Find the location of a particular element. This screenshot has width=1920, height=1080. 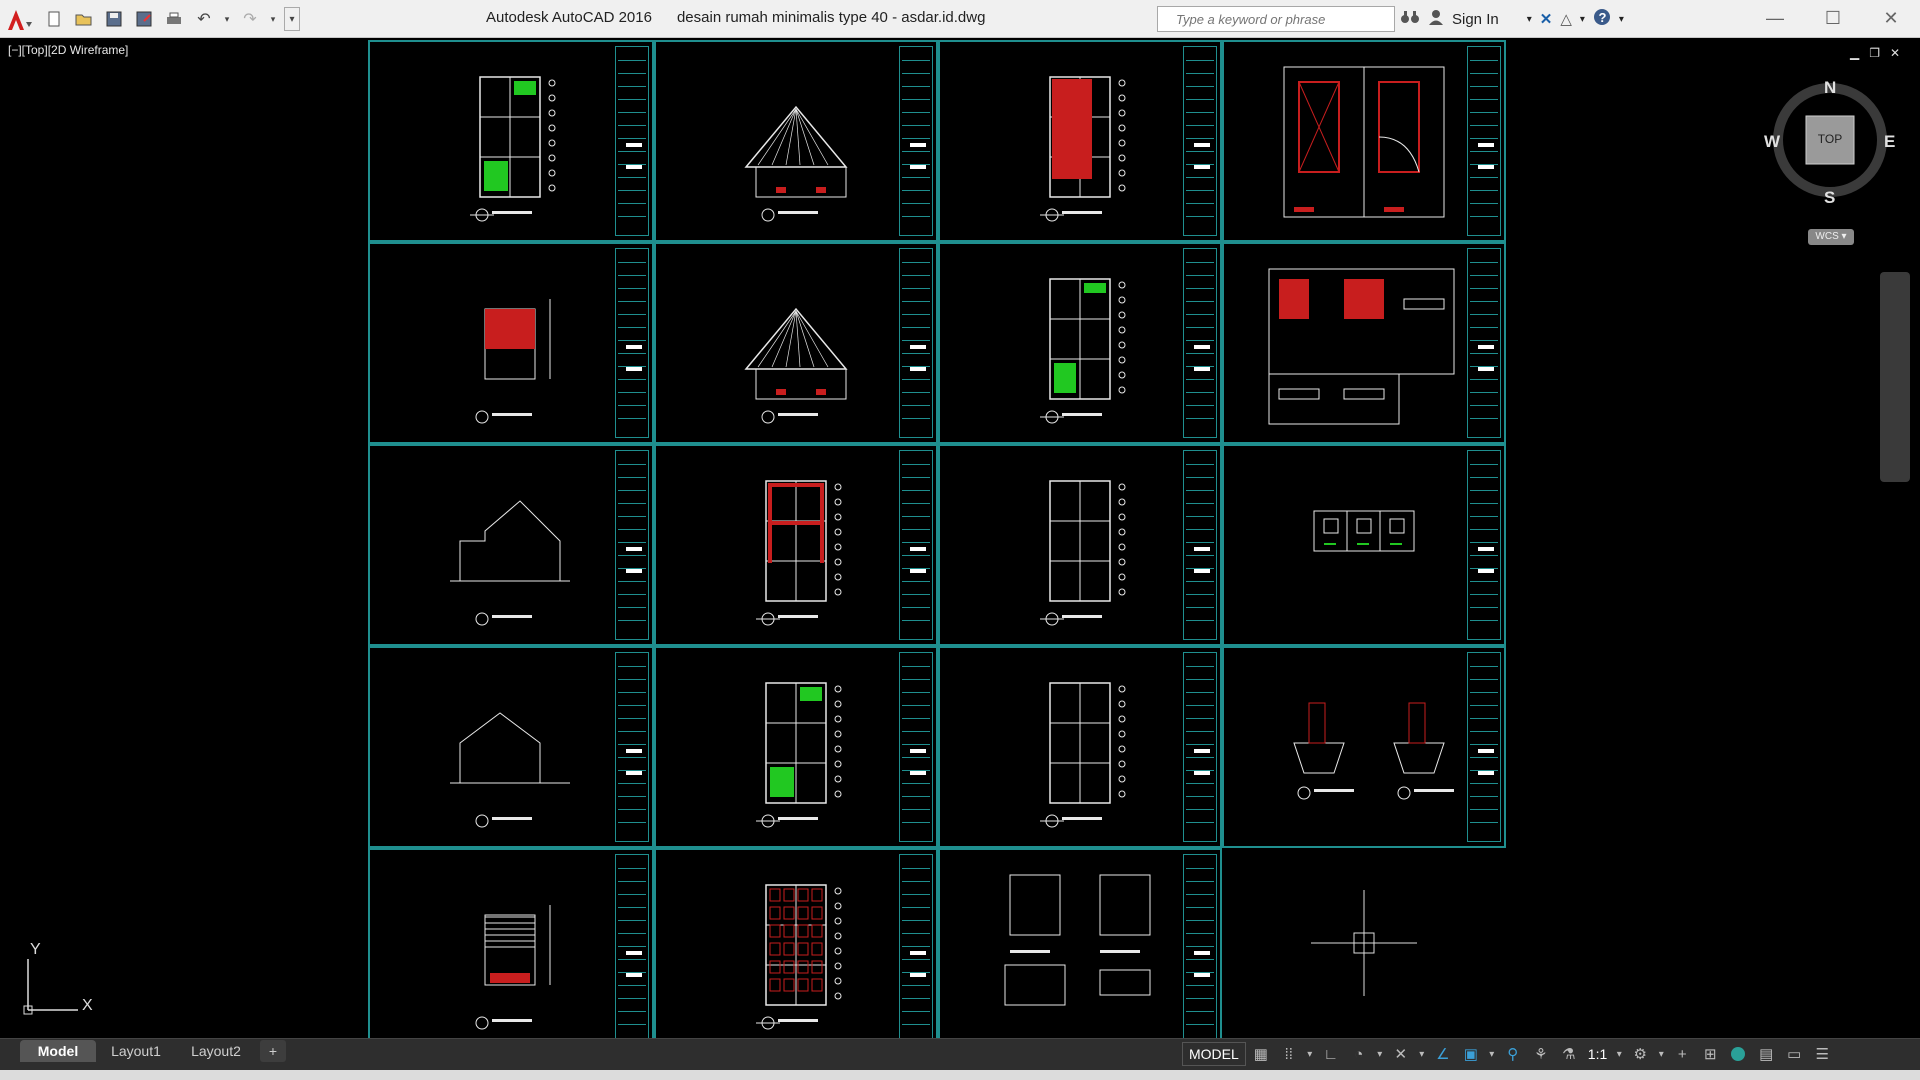

saveas-icon is located at coordinates (144, 19).